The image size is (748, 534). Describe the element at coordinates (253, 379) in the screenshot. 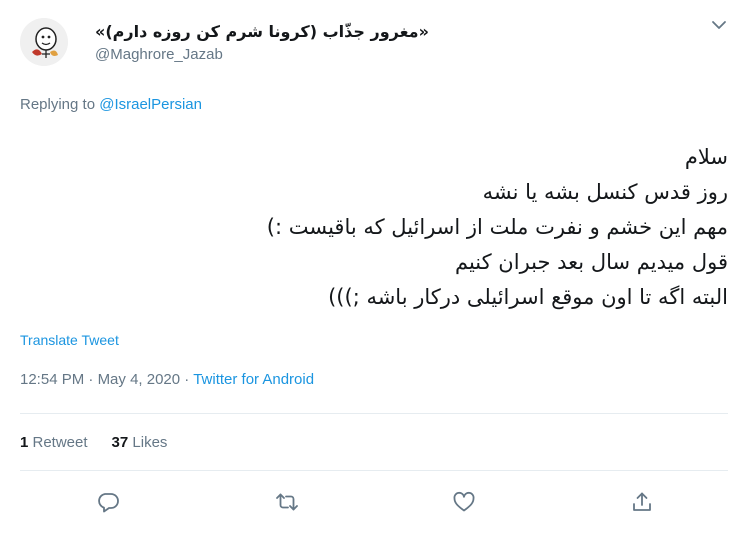

I see `tweet-source-link: Twitter for Android` at that location.